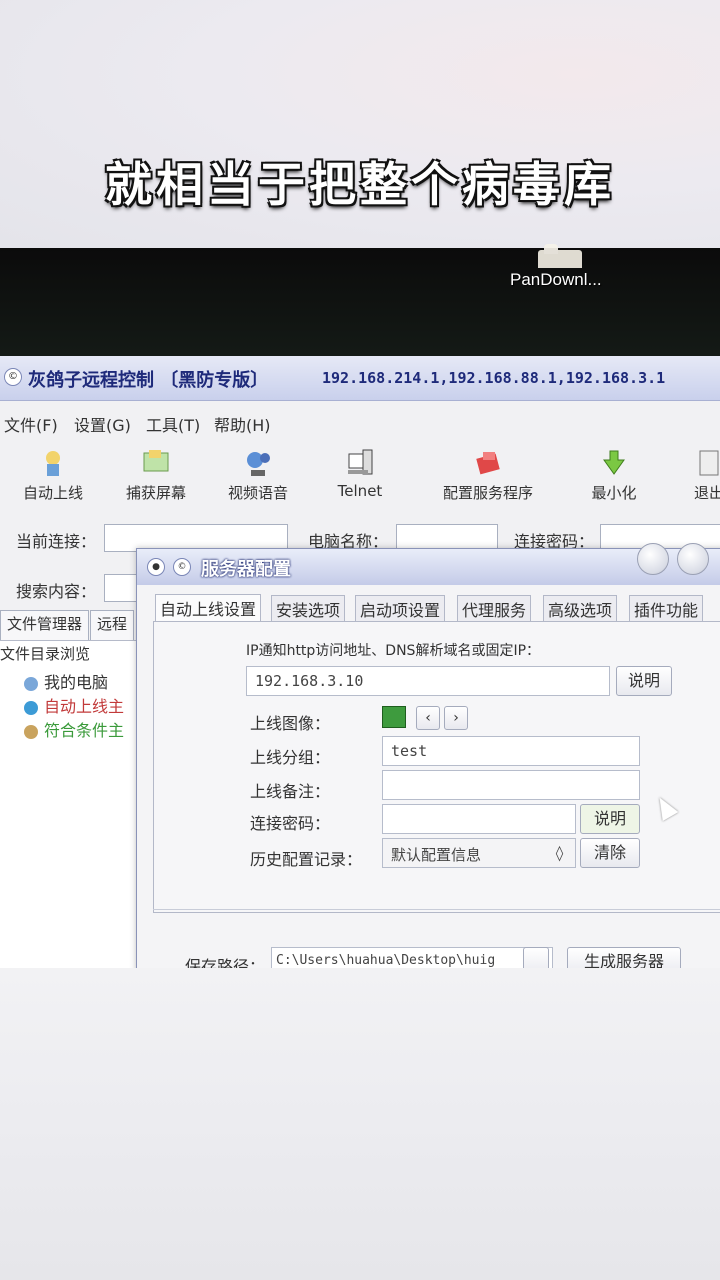  What do you see at coordinates (488, 463) in the screenshot?
I see `config-service-icon` at bounding box center [488, 463].